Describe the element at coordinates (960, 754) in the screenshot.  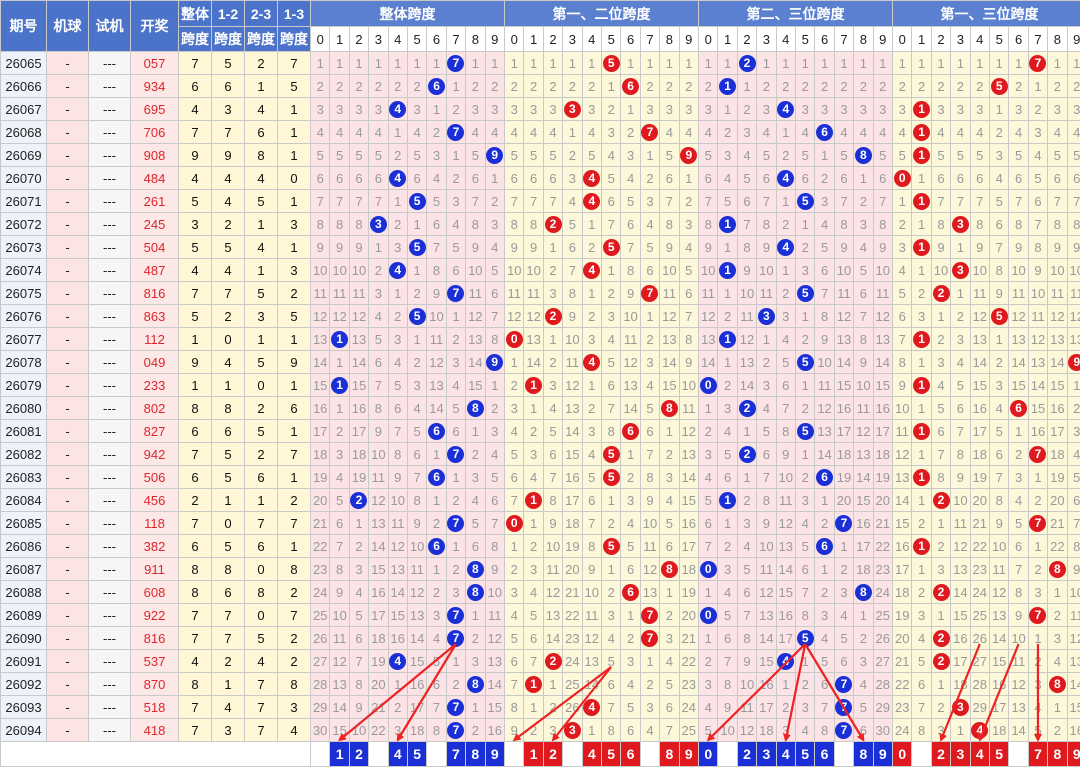
I see `forecast-digit: 3` at that location.